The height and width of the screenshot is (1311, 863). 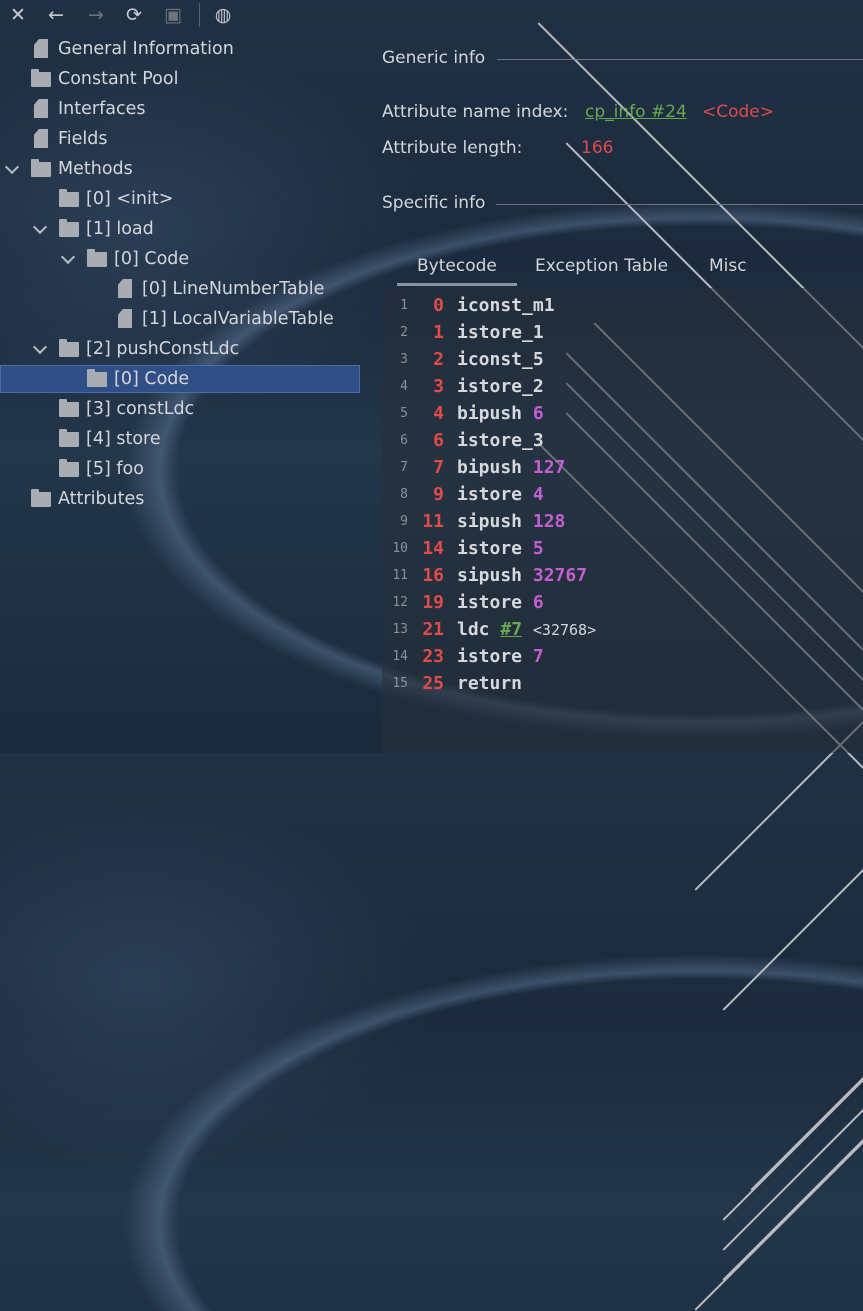 What do you see at coordinates (223, 15) in the screenshot?
I see `globe-icon: ◍` at bounding box center [223, 15].